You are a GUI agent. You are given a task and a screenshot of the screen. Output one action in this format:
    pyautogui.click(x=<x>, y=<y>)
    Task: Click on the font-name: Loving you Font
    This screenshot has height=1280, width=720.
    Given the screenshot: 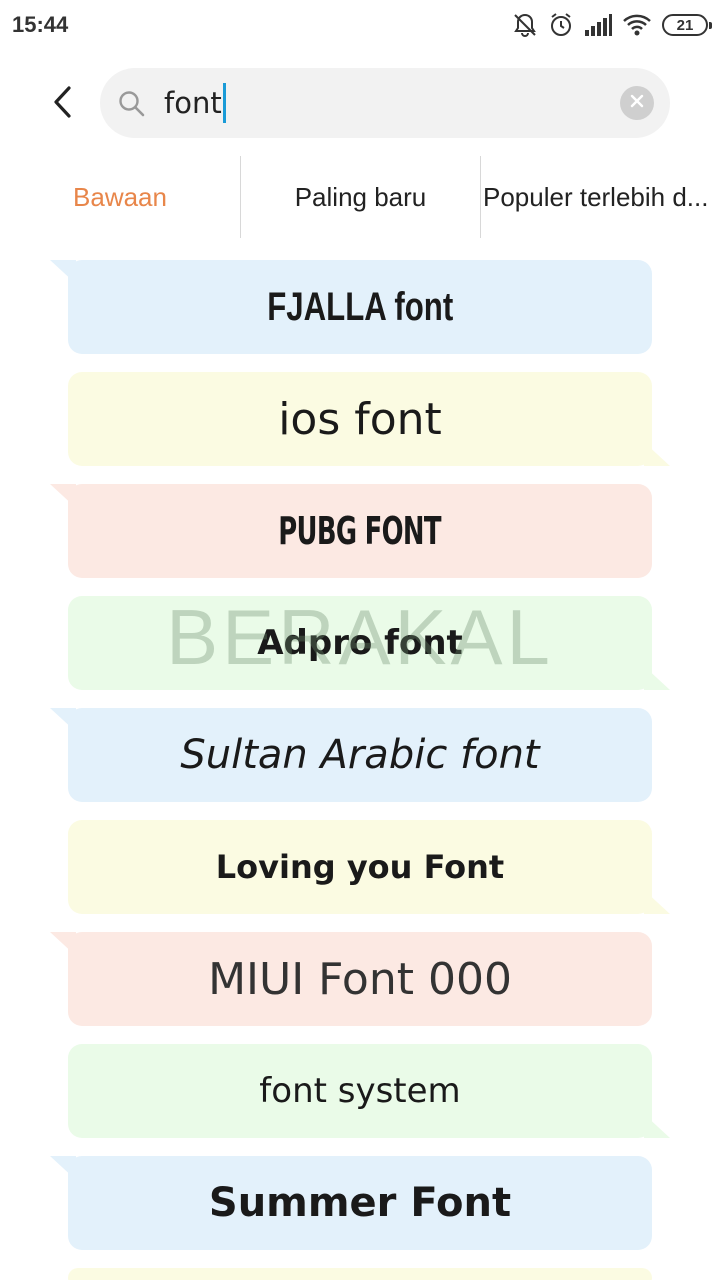 What is the action you would take?
    pyautogui.click(x=360, y=867)
    